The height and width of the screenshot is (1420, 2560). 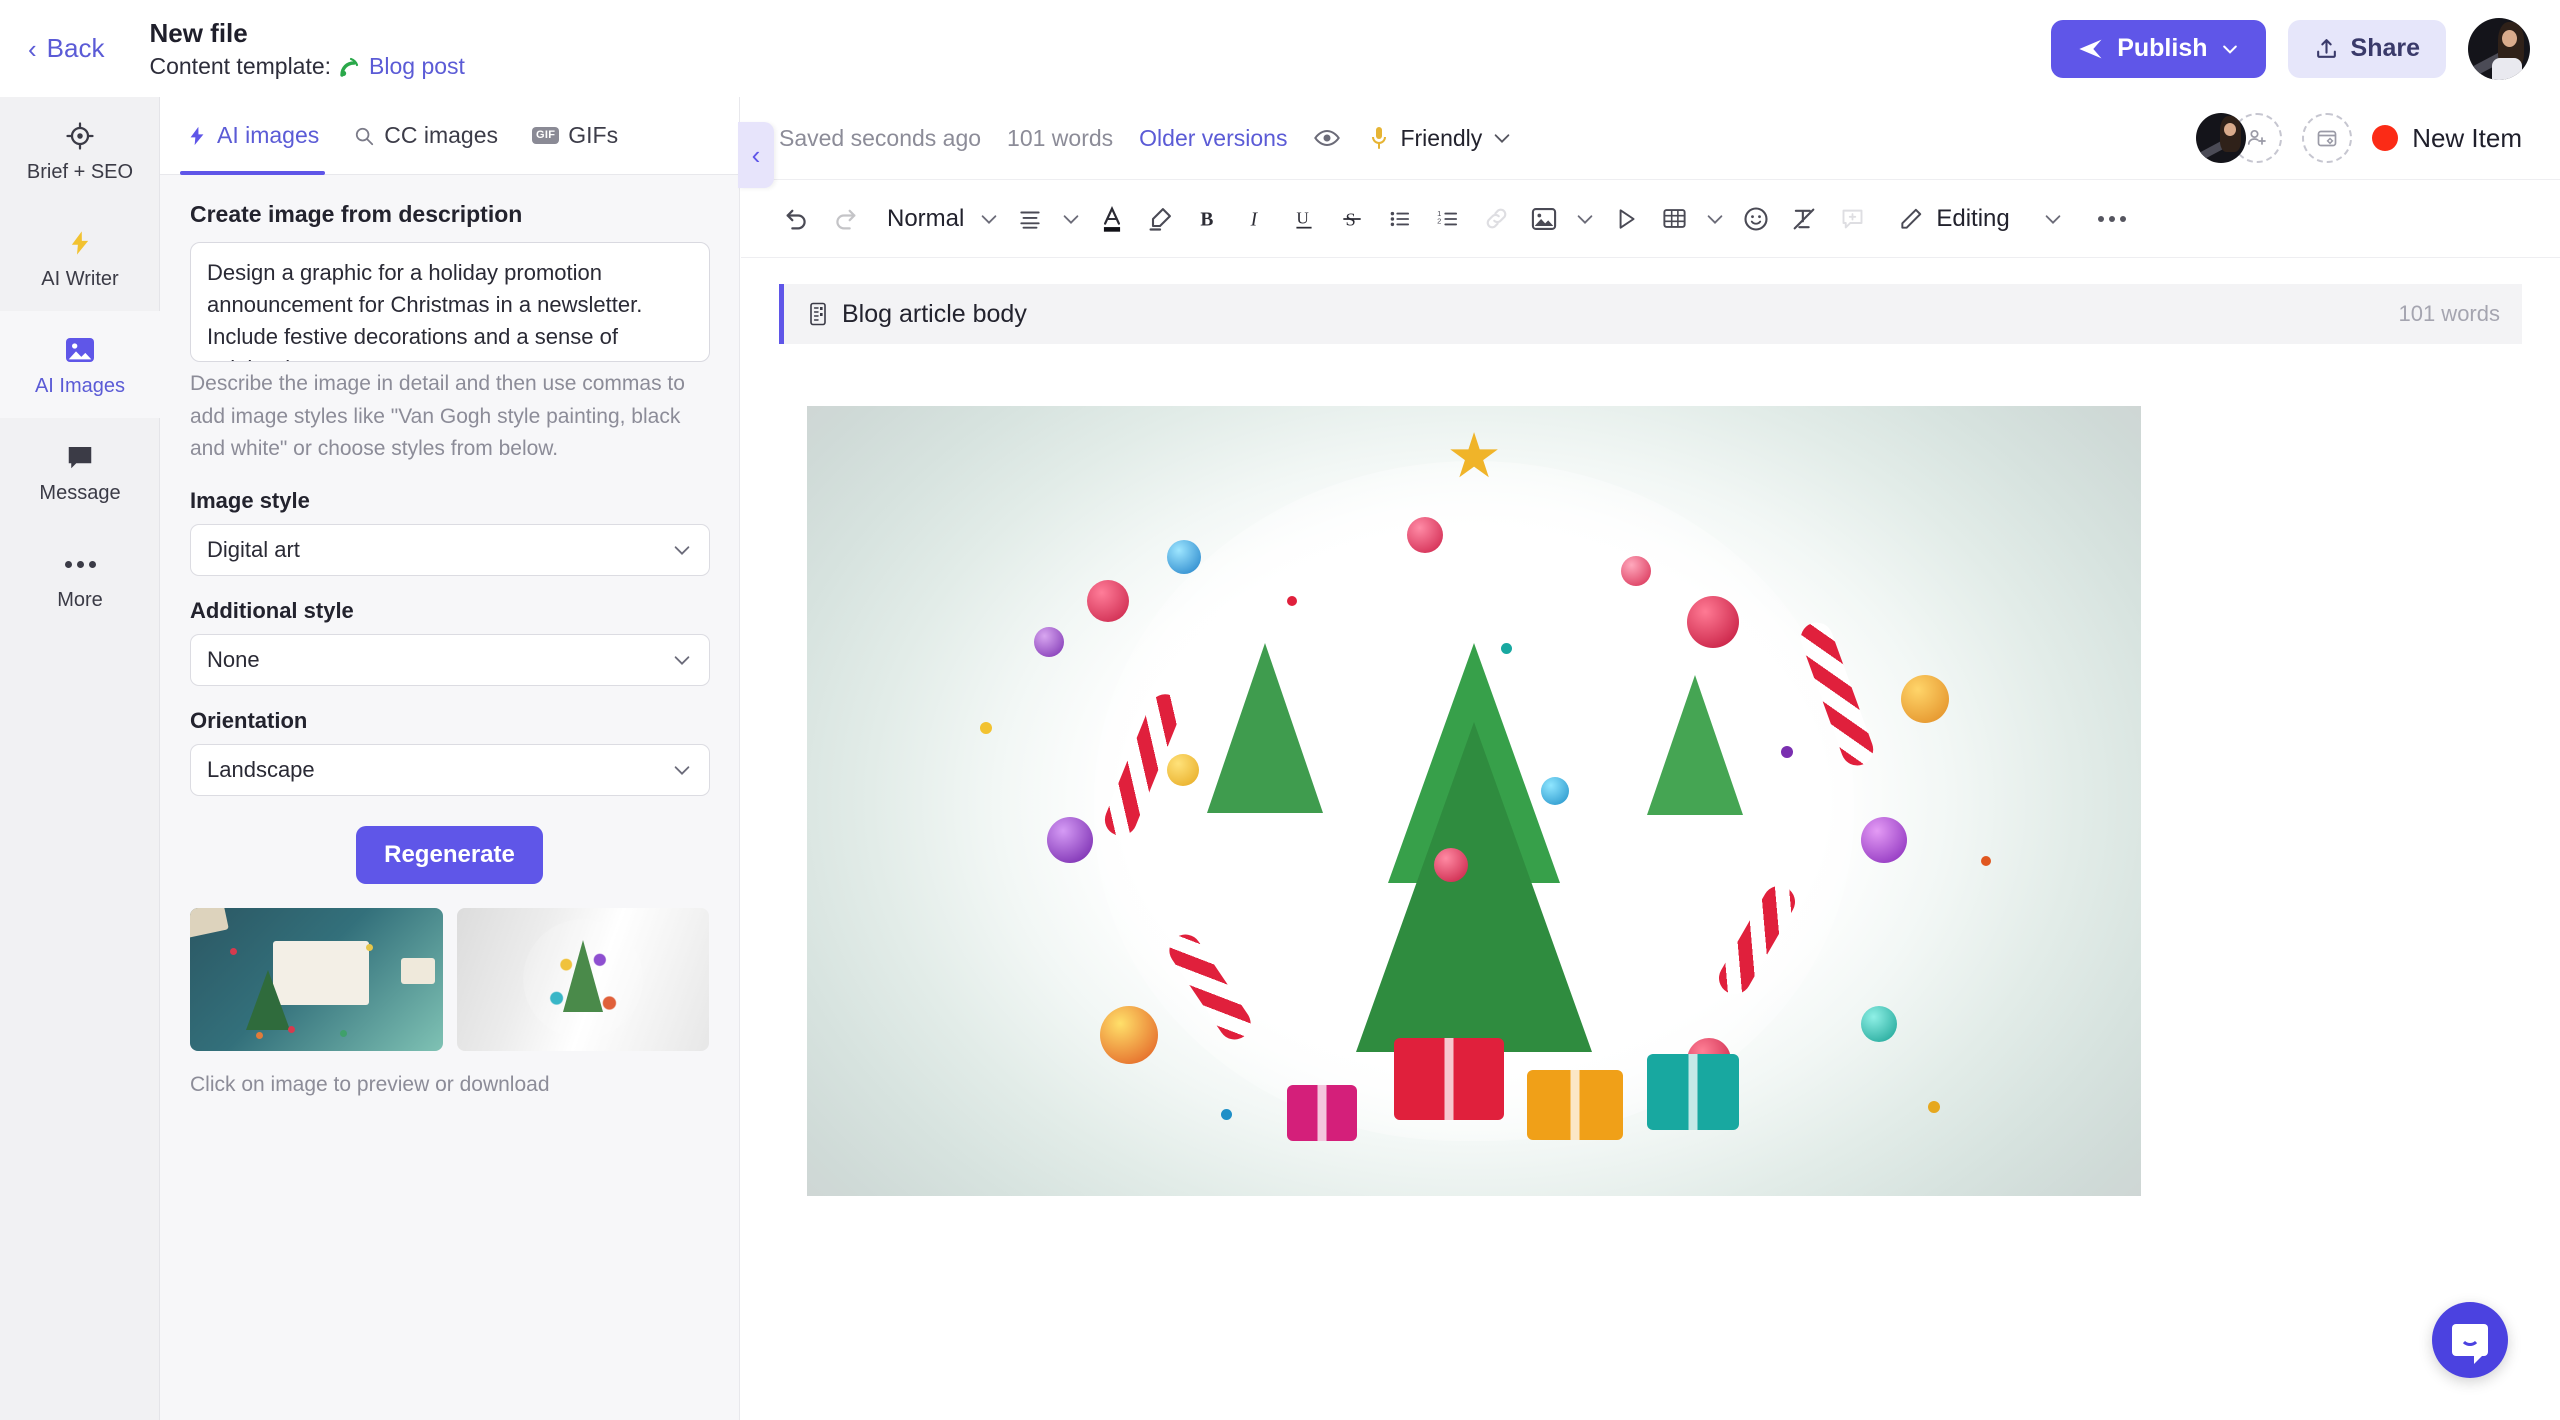 I want to click on sidebar-item-message: Message, so click(x=80, y=471).